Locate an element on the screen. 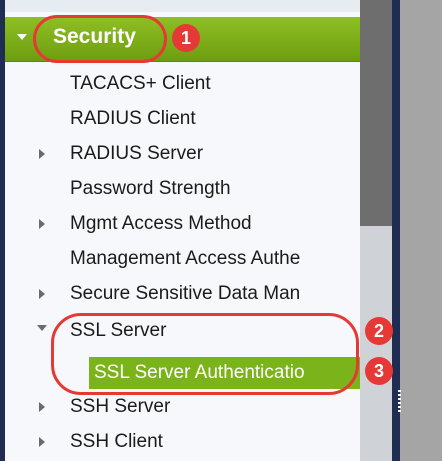  nav-item-ssh-client: SSH Client is located at coordinates (116, 442).